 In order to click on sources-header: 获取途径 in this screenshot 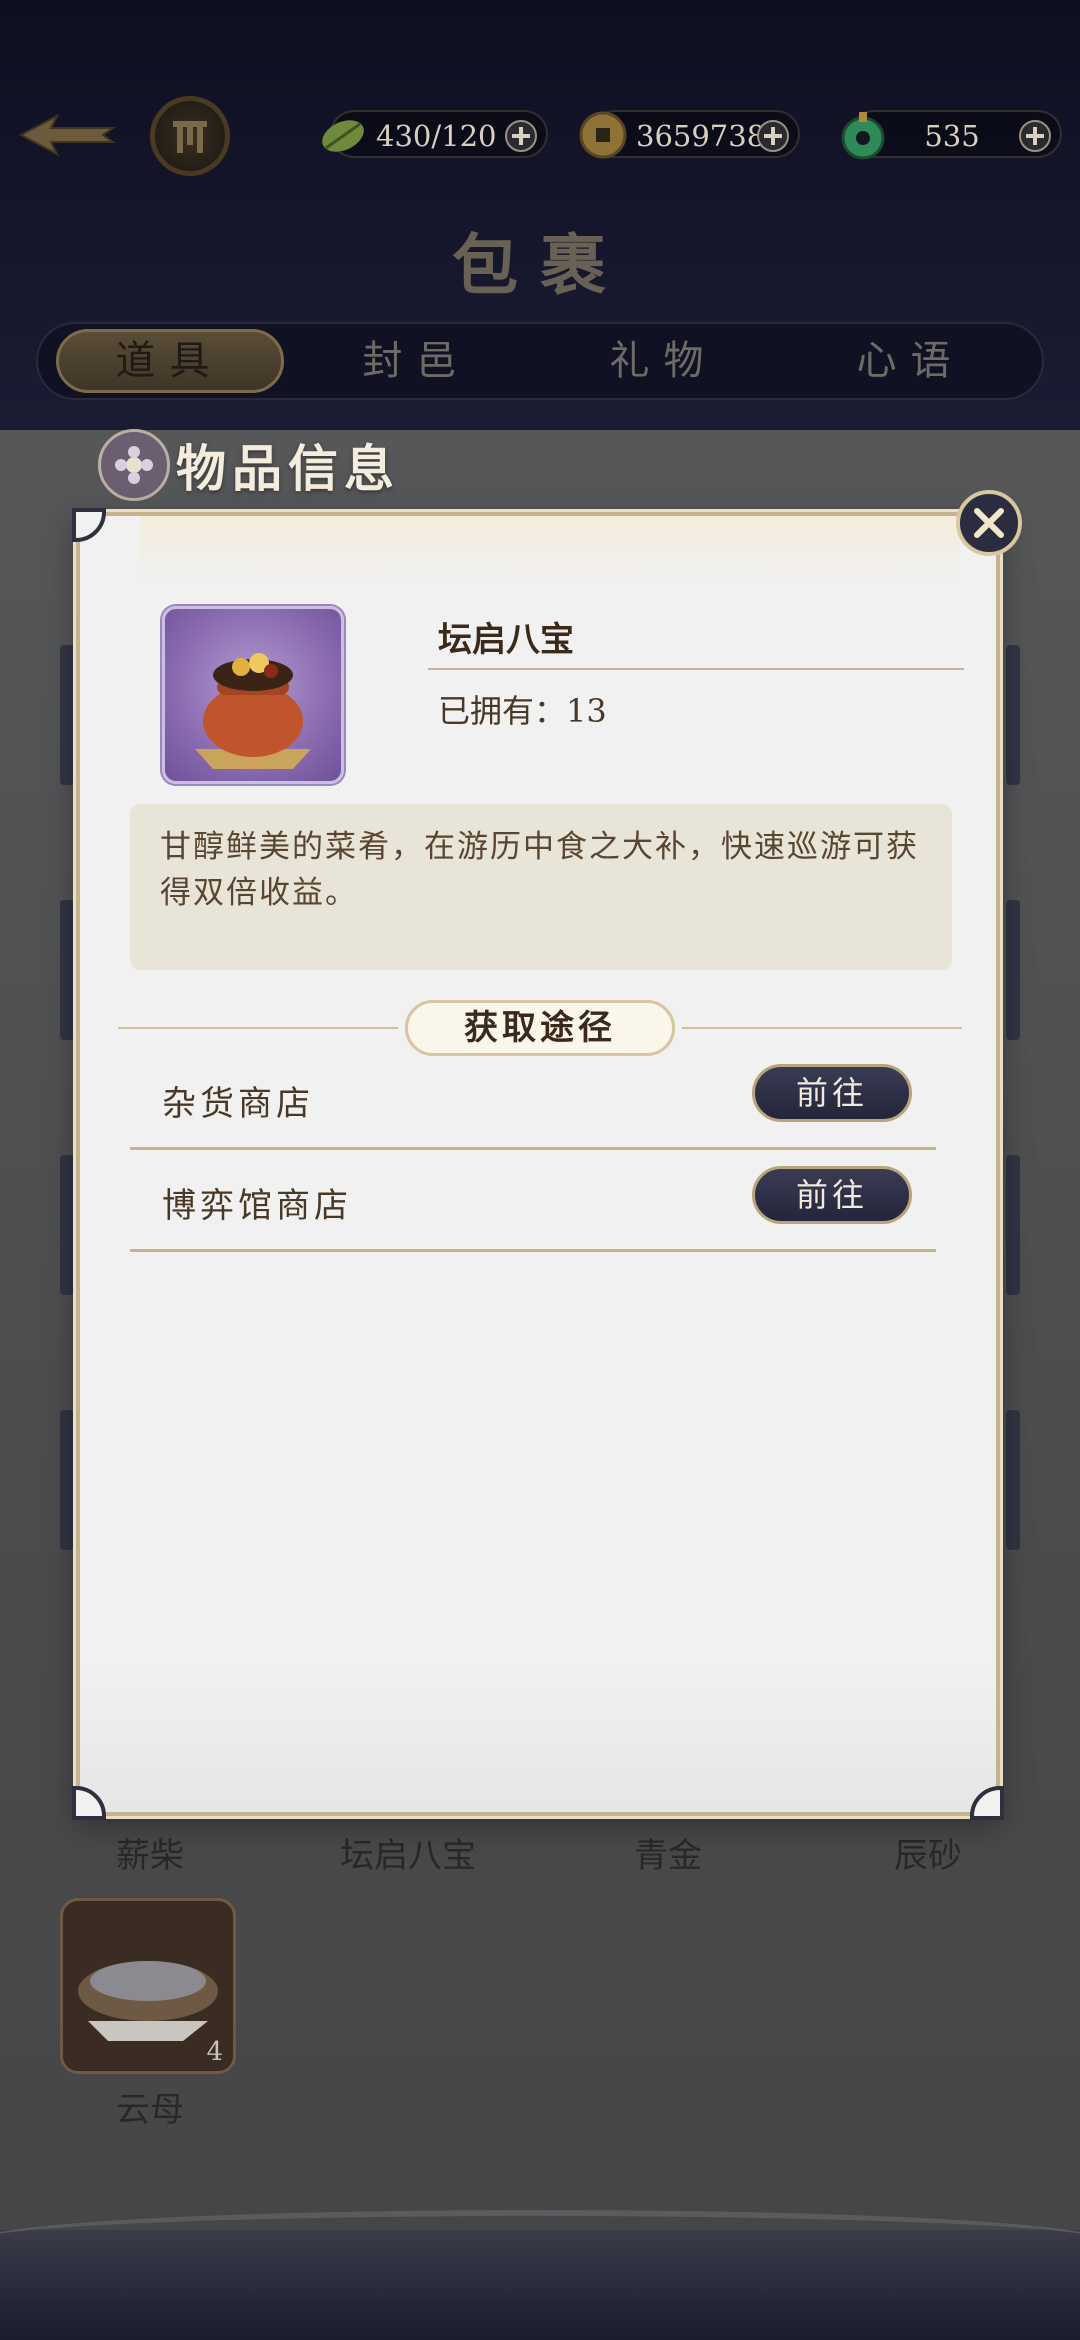, I will do `click(540, 1028)`.